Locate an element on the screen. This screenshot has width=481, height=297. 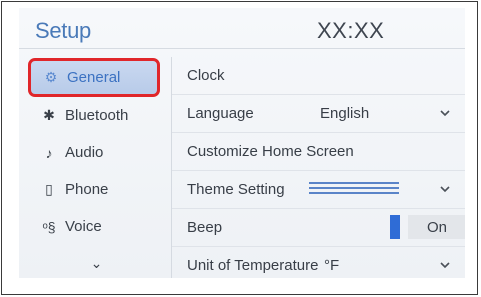
phone-icon: ▯ is located at coordinates (49, 189).